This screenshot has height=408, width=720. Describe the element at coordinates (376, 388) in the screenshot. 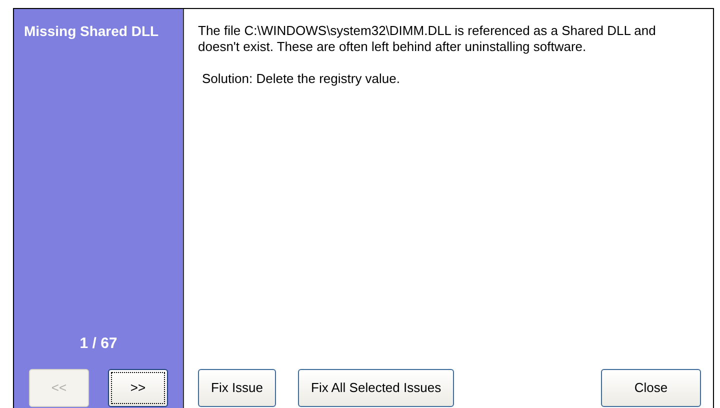

I see `action-button: Fix All Selected Issues` at that location.